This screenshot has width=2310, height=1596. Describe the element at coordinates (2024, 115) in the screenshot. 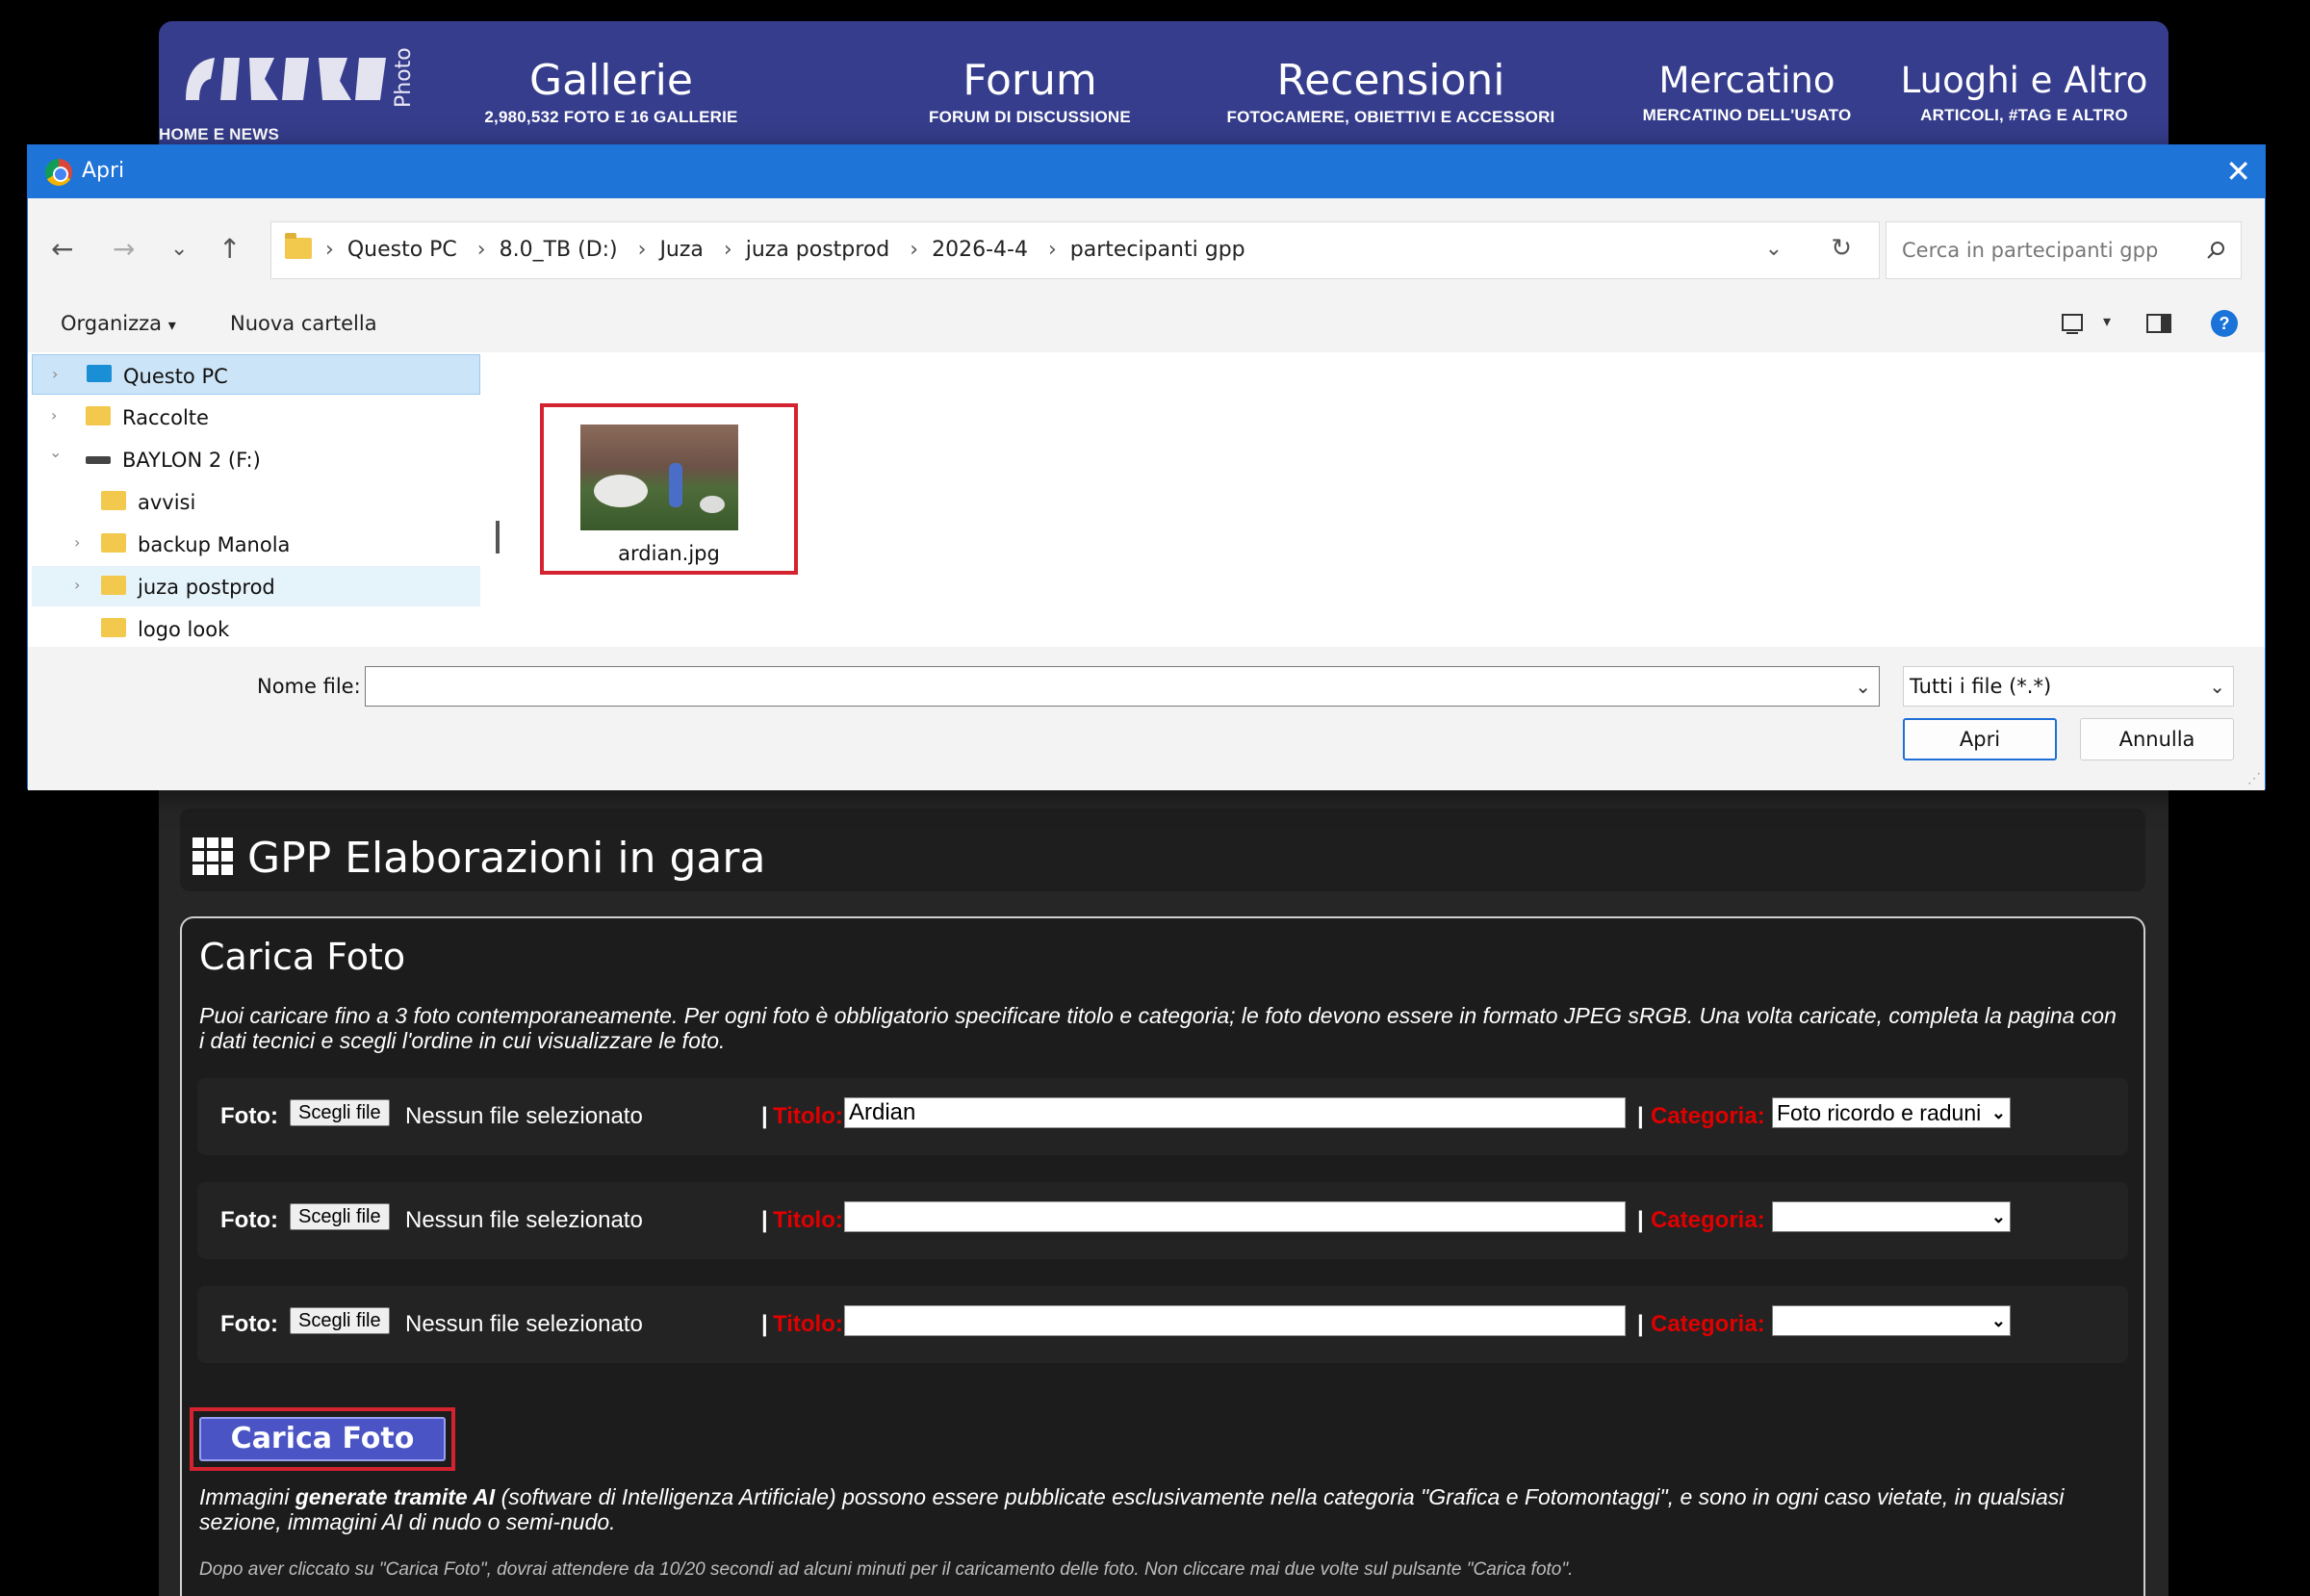

I see `nav-luoghi-sub: ARTICOLI, #TAG E ALTRO` at that location.